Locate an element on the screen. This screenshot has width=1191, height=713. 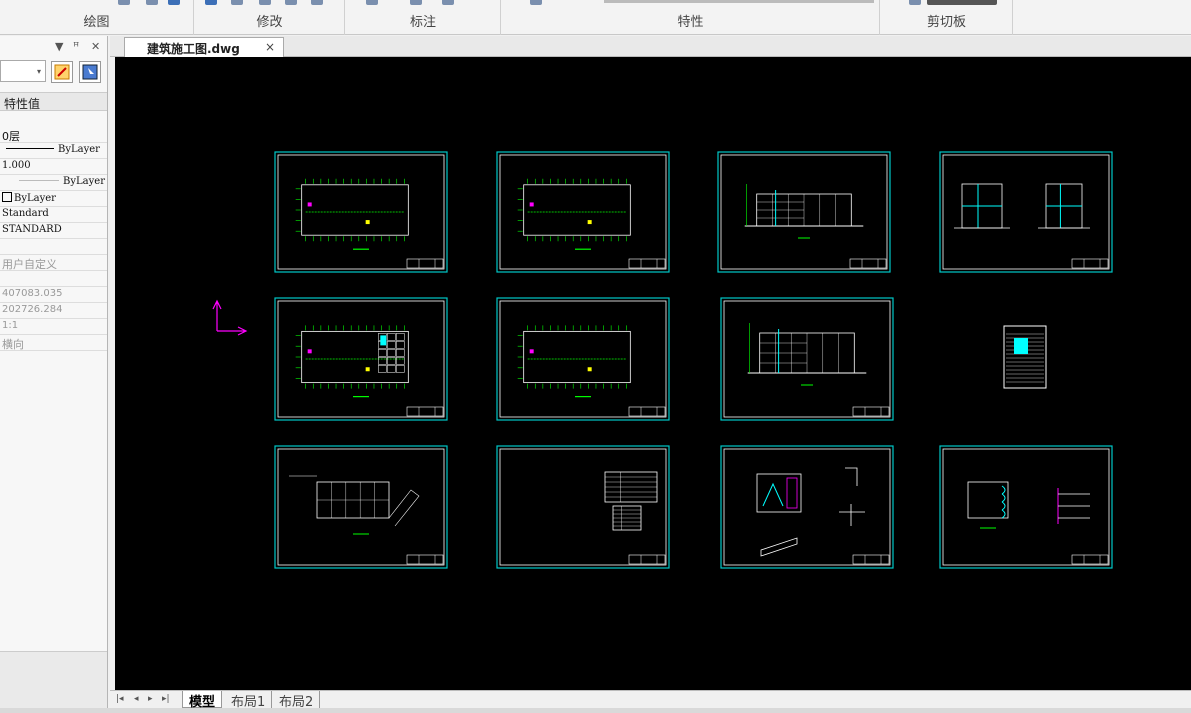
ribbon-group-draw: 绘图 is located at coordinates (97, 17).